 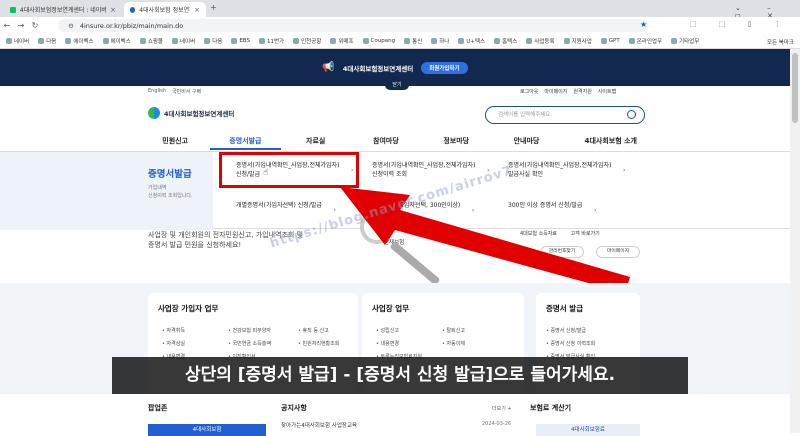 I want to click on bookmark-label: 쇼핑몰, so click(x=155, y=42).